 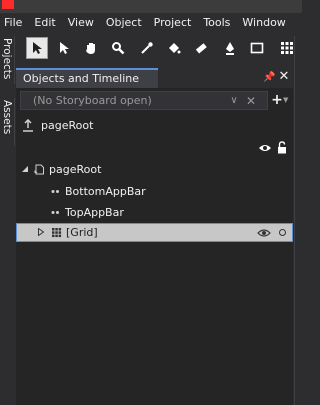 I want to click on menu-object: Object, so click(x=124, y=23).